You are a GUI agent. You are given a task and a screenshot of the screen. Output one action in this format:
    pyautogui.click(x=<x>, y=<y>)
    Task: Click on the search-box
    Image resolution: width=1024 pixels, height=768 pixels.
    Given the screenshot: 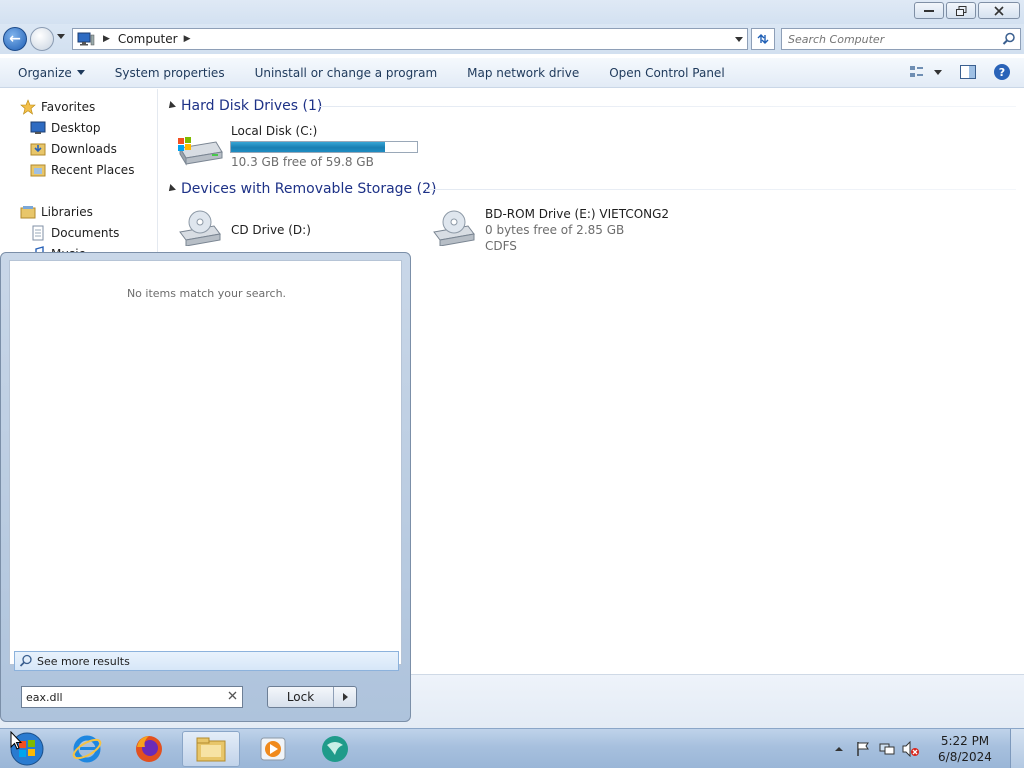 What is the action you would take?
    pyautogui.click(x=901, y=39)
    